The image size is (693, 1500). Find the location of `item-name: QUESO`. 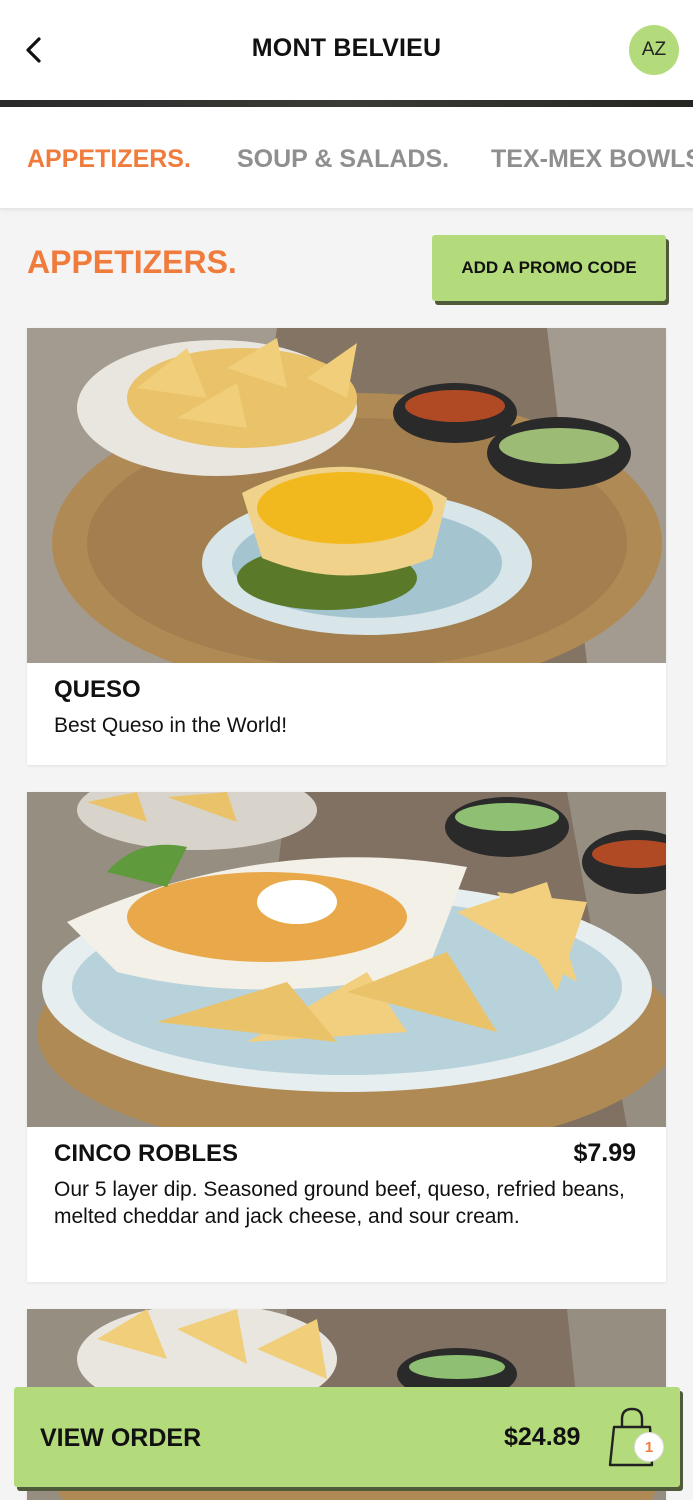

item-name: QUESO is located at coordinates (97, 689).